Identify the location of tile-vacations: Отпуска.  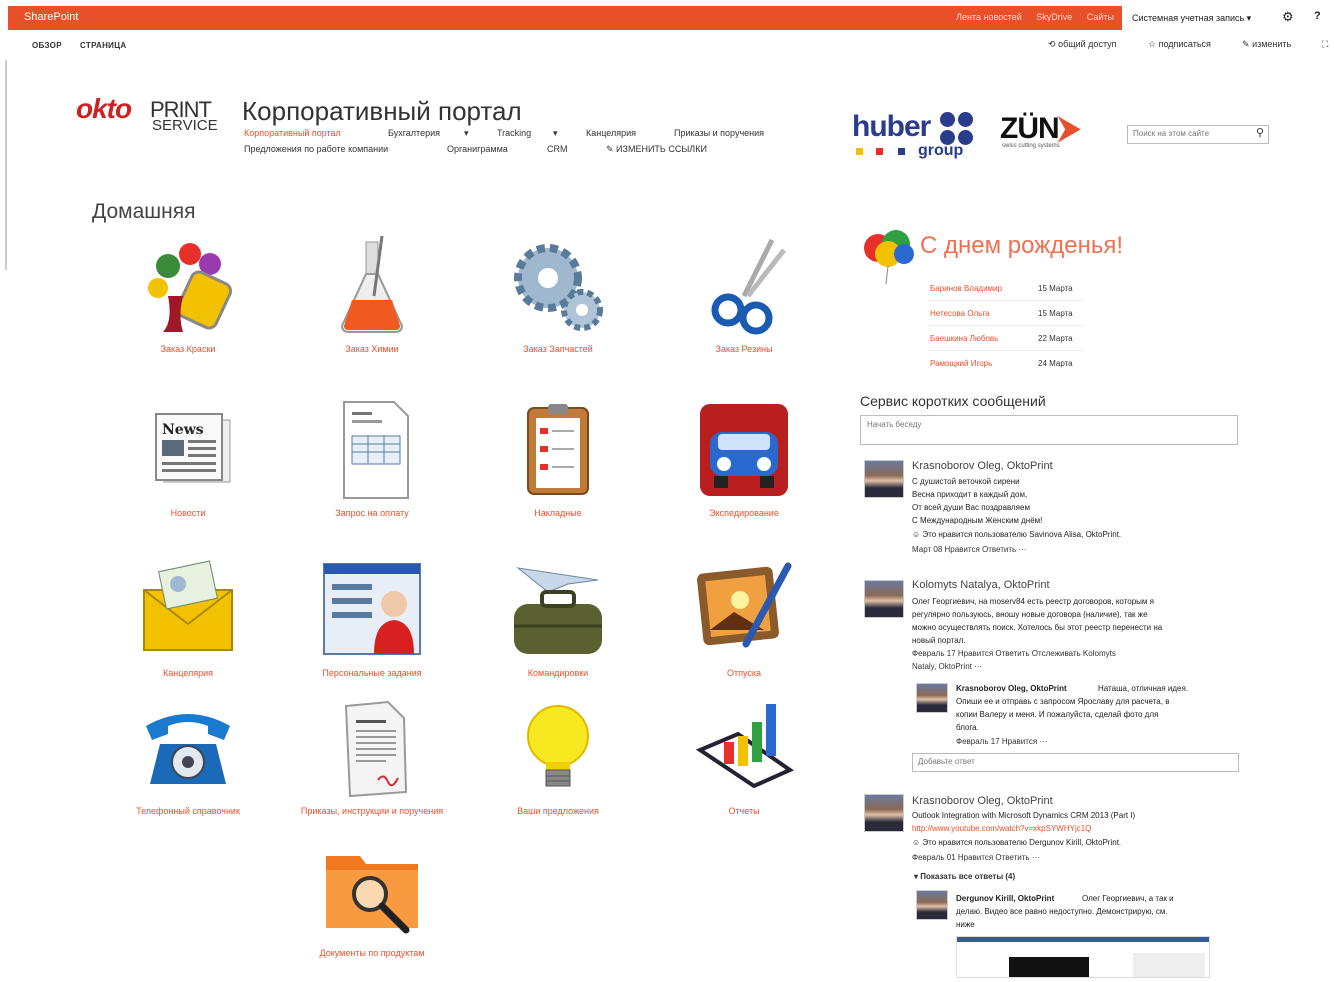
(744, 630).